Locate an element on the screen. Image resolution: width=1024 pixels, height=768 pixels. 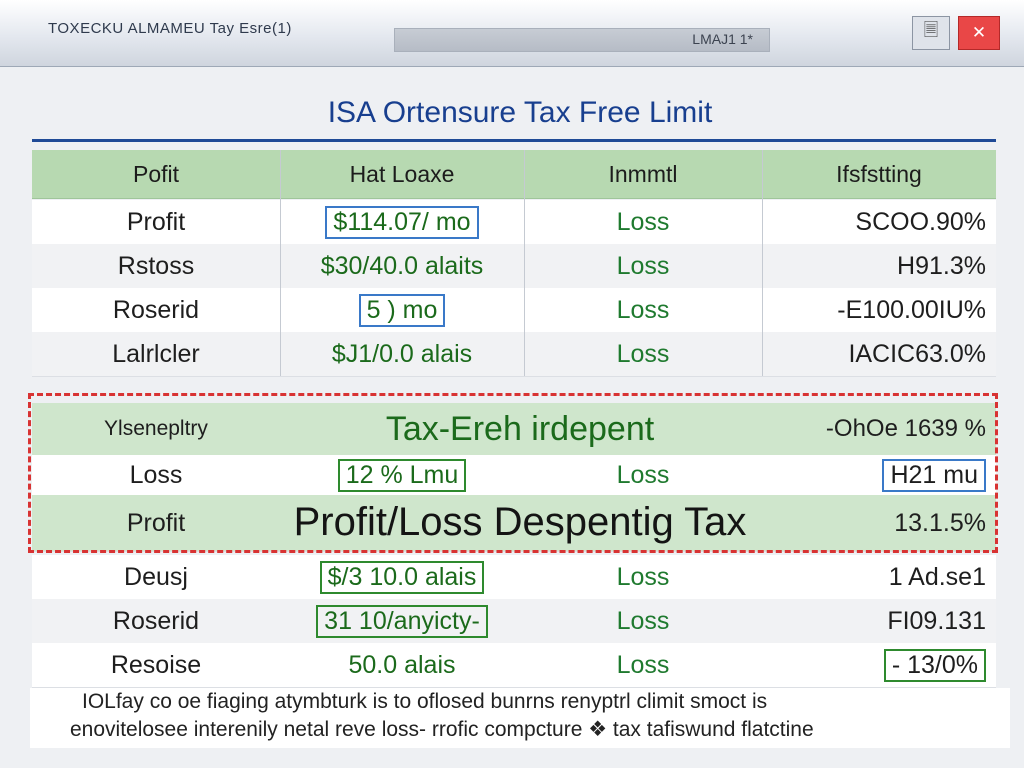
table-row: Roserid 31 10/anyicty- Loss FI09.131 is located at coordinates (514, 621).